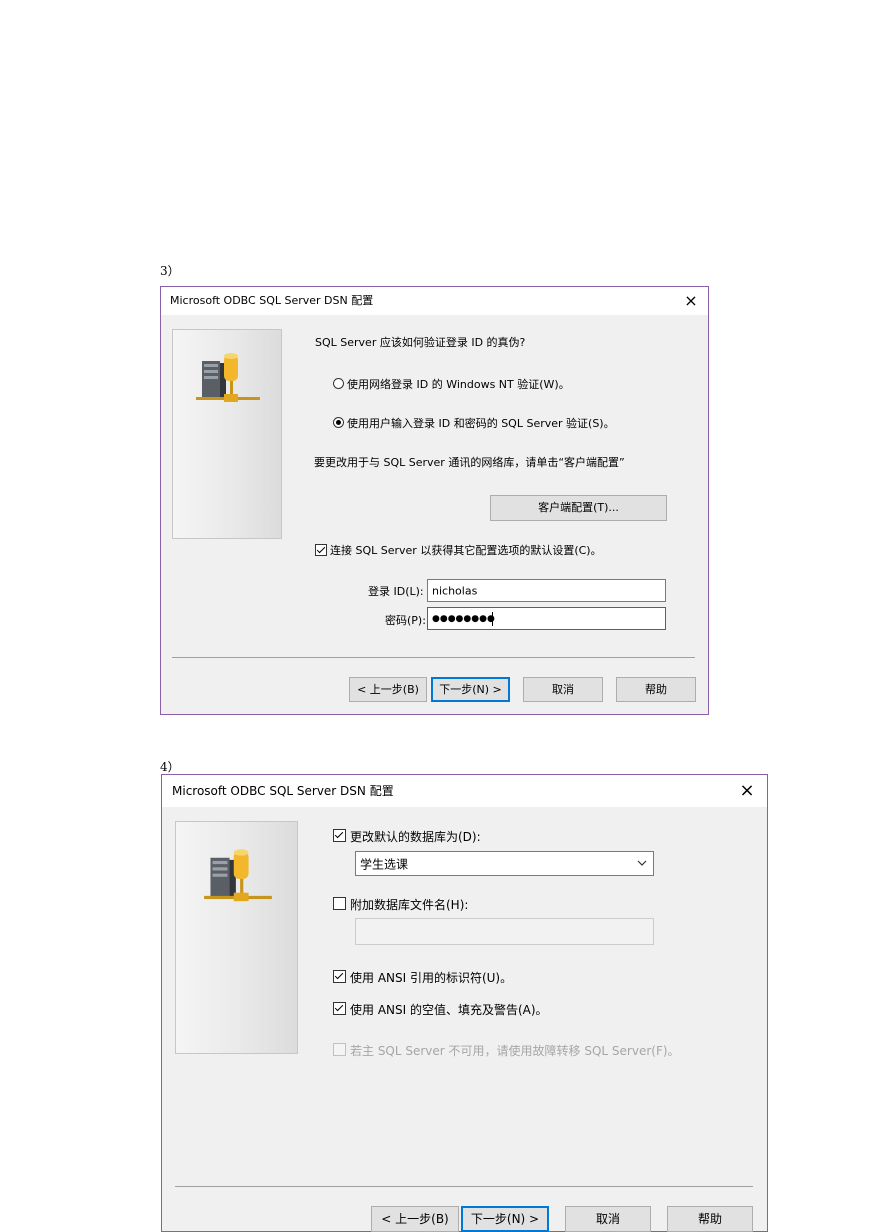  I want to click on auth-question: SQL Server 应该如何验证登录 ID 的真伪?, so click(420, 342).